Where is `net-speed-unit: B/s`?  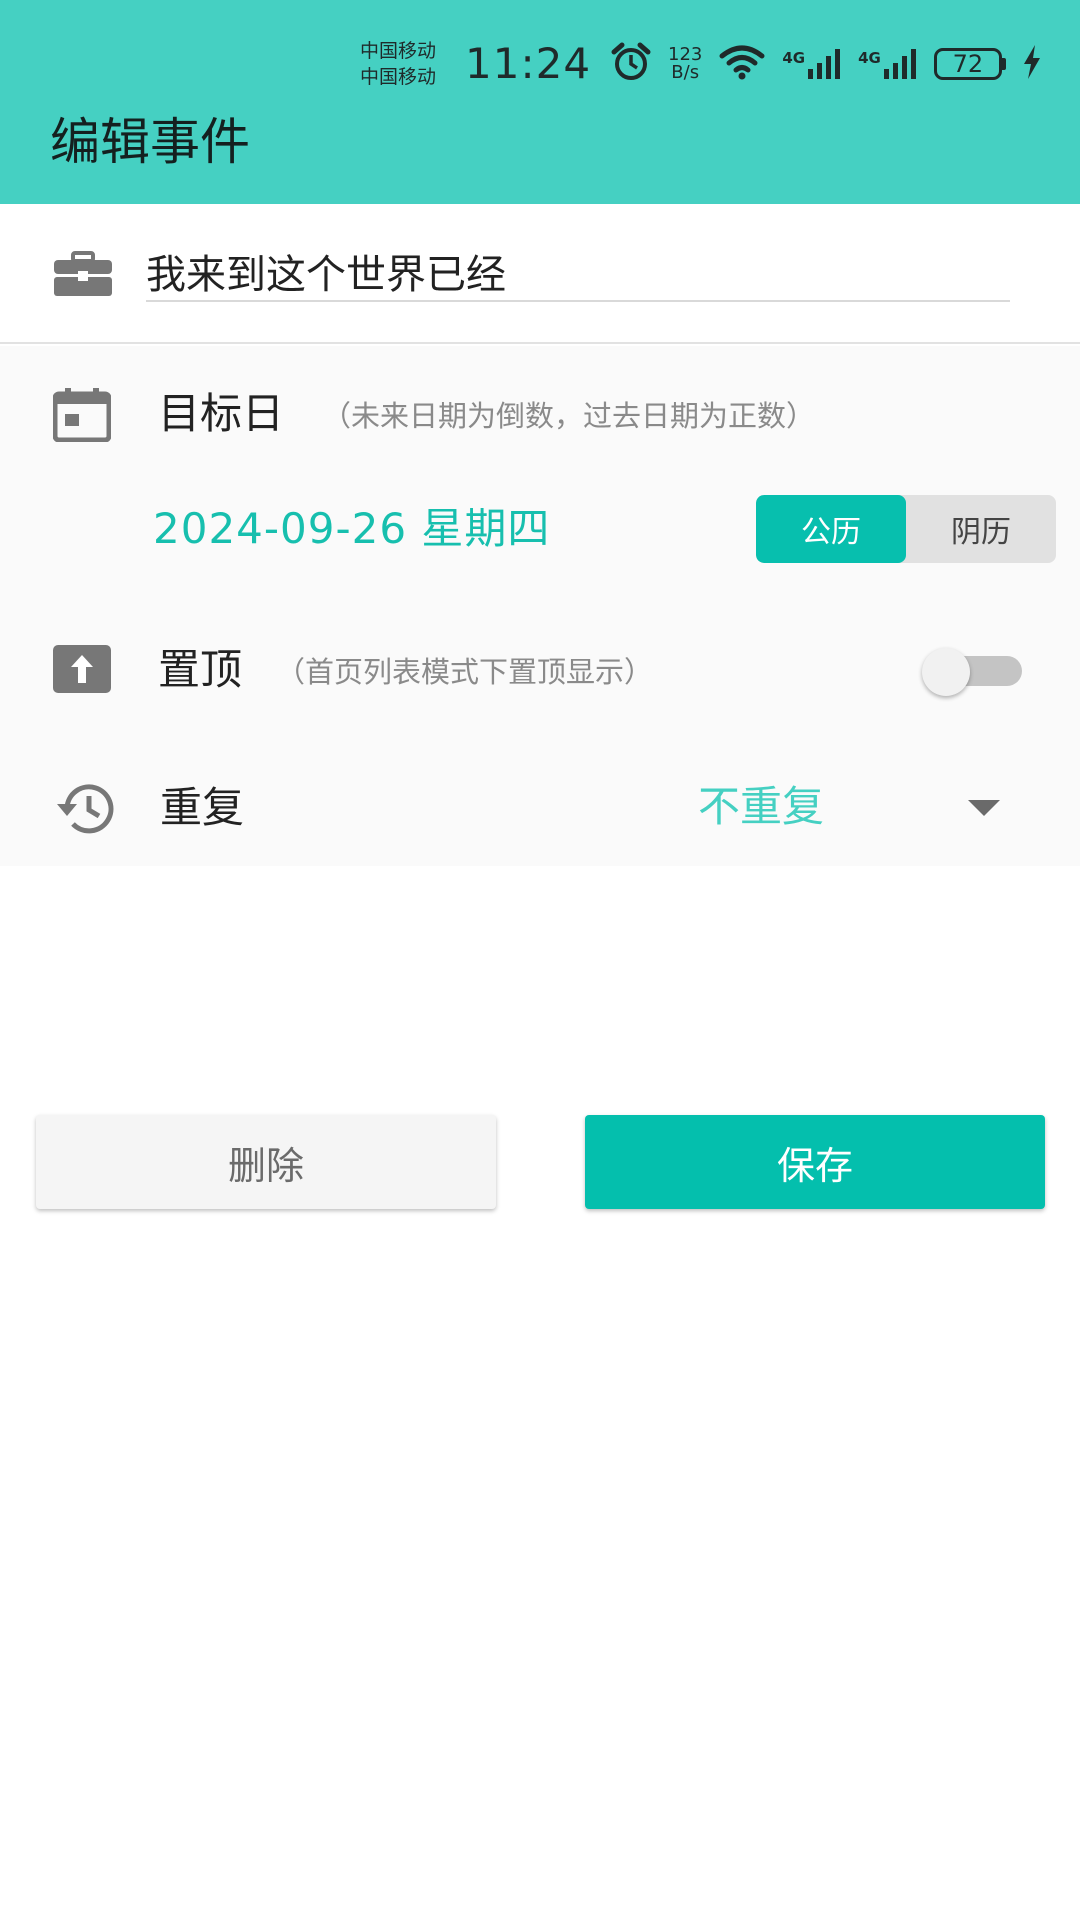
net-speed-unit: B/s is located at coordinates (685, 72).